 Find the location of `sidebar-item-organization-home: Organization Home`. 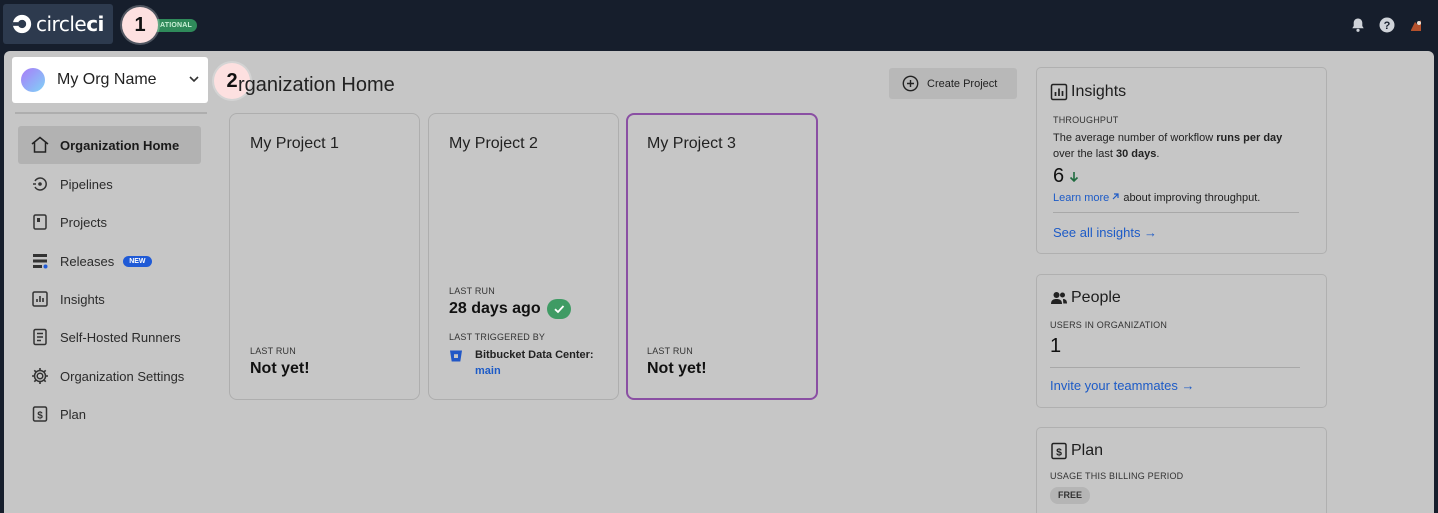

sidebar-item-organization-home: Organization Home is located at coordinates (109, 145).